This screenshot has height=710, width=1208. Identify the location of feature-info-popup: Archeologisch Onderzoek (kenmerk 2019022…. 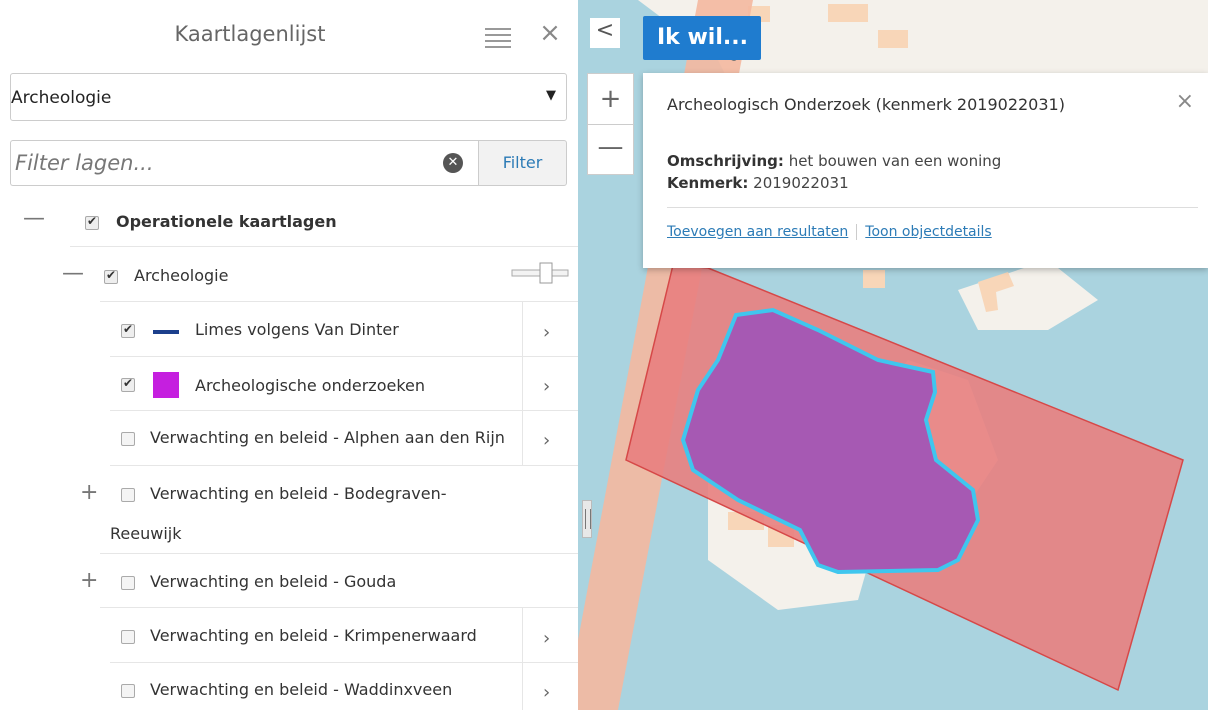
(925, 170).